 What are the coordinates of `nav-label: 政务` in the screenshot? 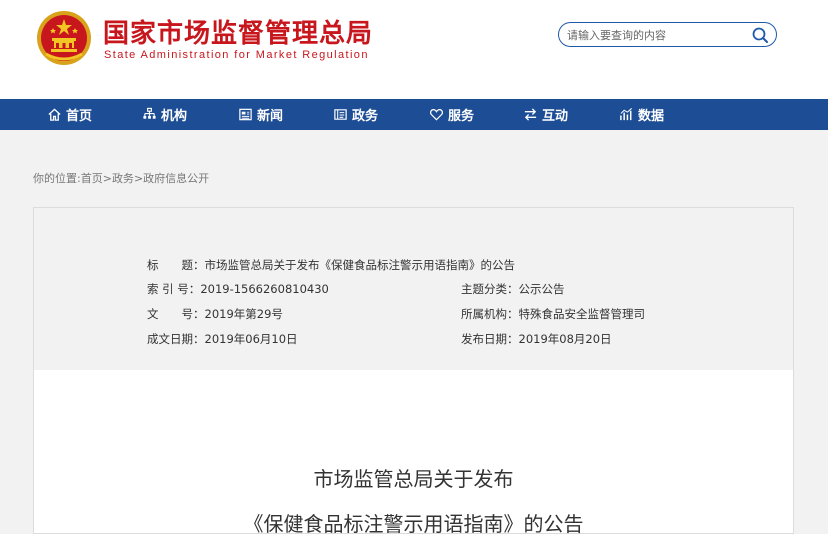 It's located at (365, 116).